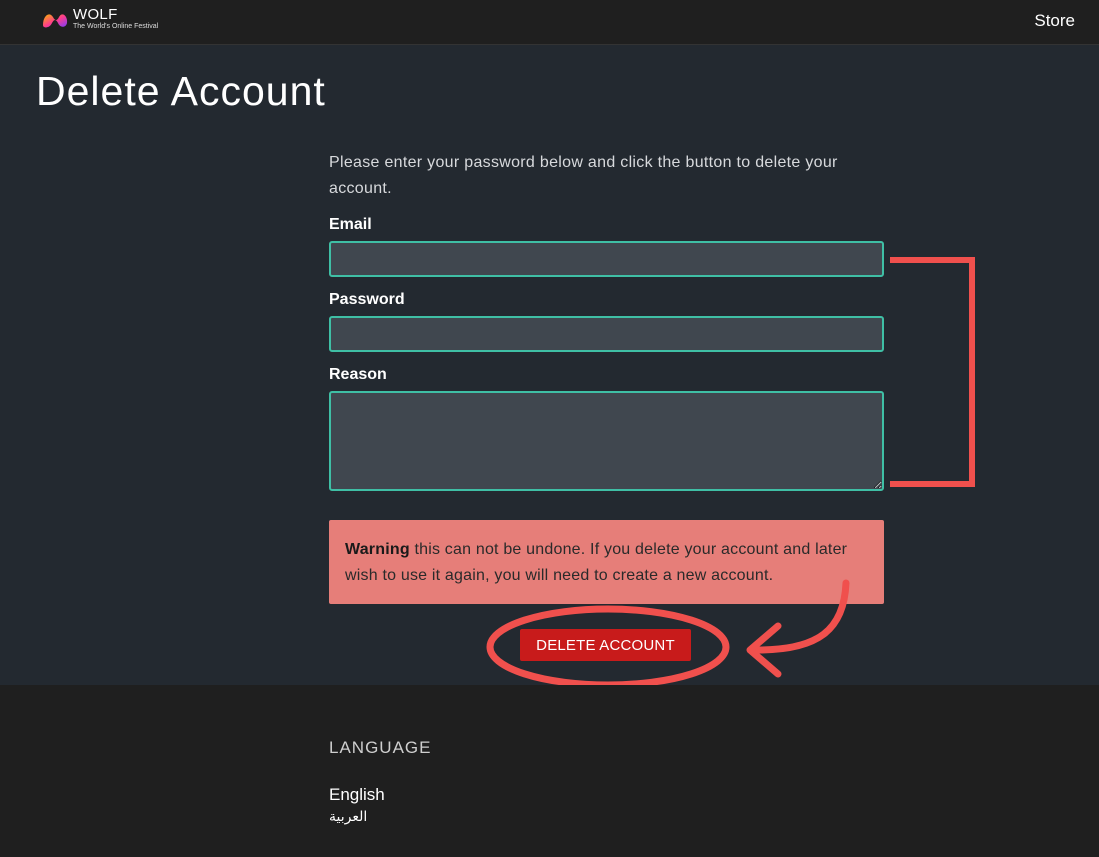 Image resolution: width=1099 pixels, height=857 pixels. I want to click on warning-strong: Warning, so click(377, 549).